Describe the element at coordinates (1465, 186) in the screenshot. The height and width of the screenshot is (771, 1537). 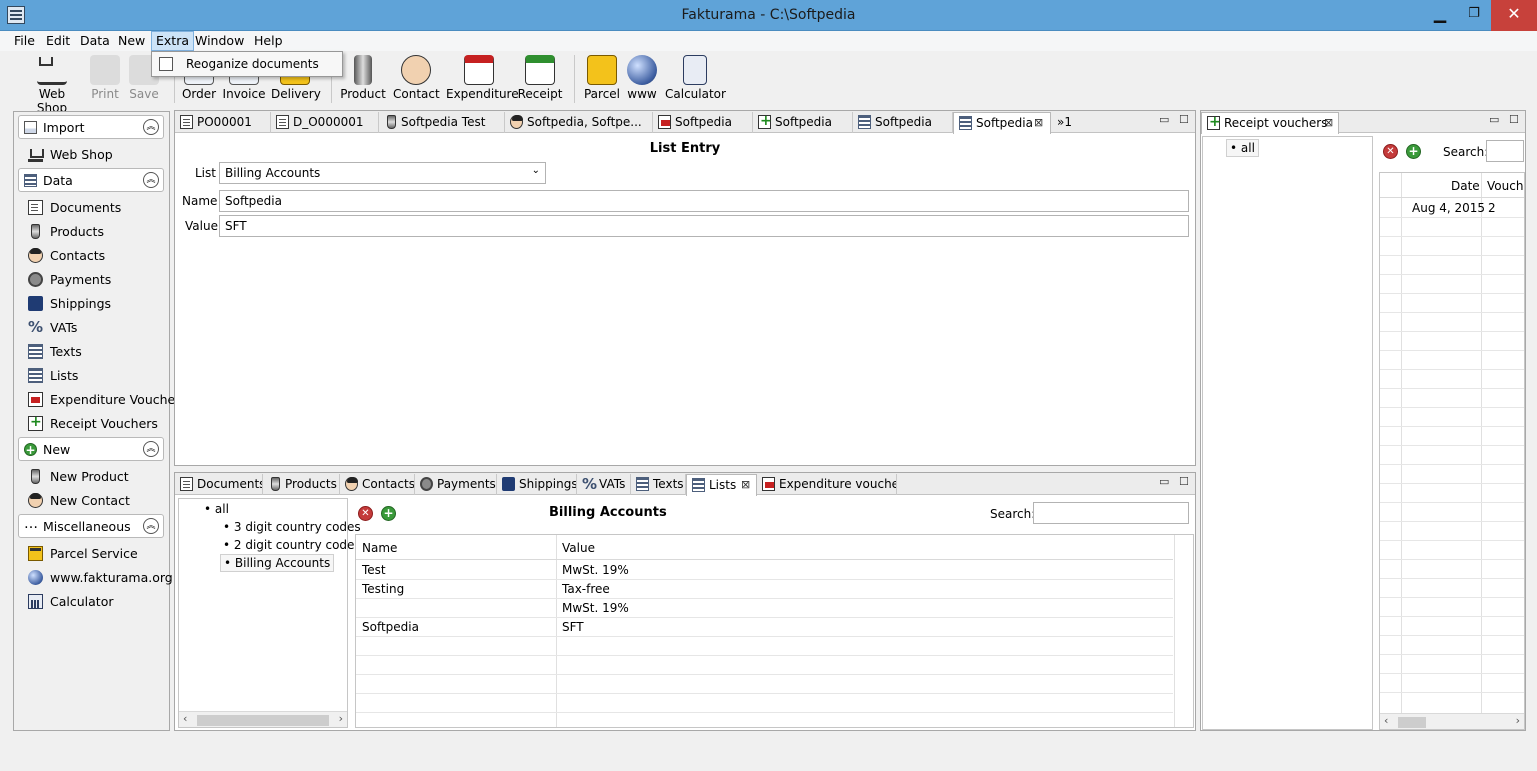
I see `column-header-date: Date` at that location.